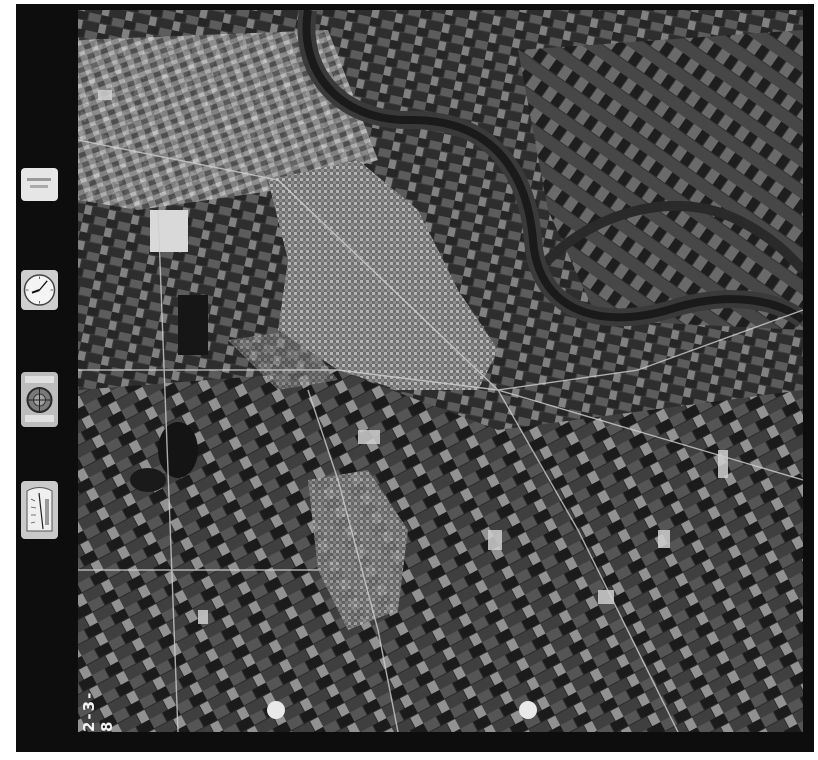 Image resolution: width=818 pixels, height=760 pixels. What do you see at coordinates (39, 290) in the screenshot?
I see `clock-icon` at bounding box center [39, 290].